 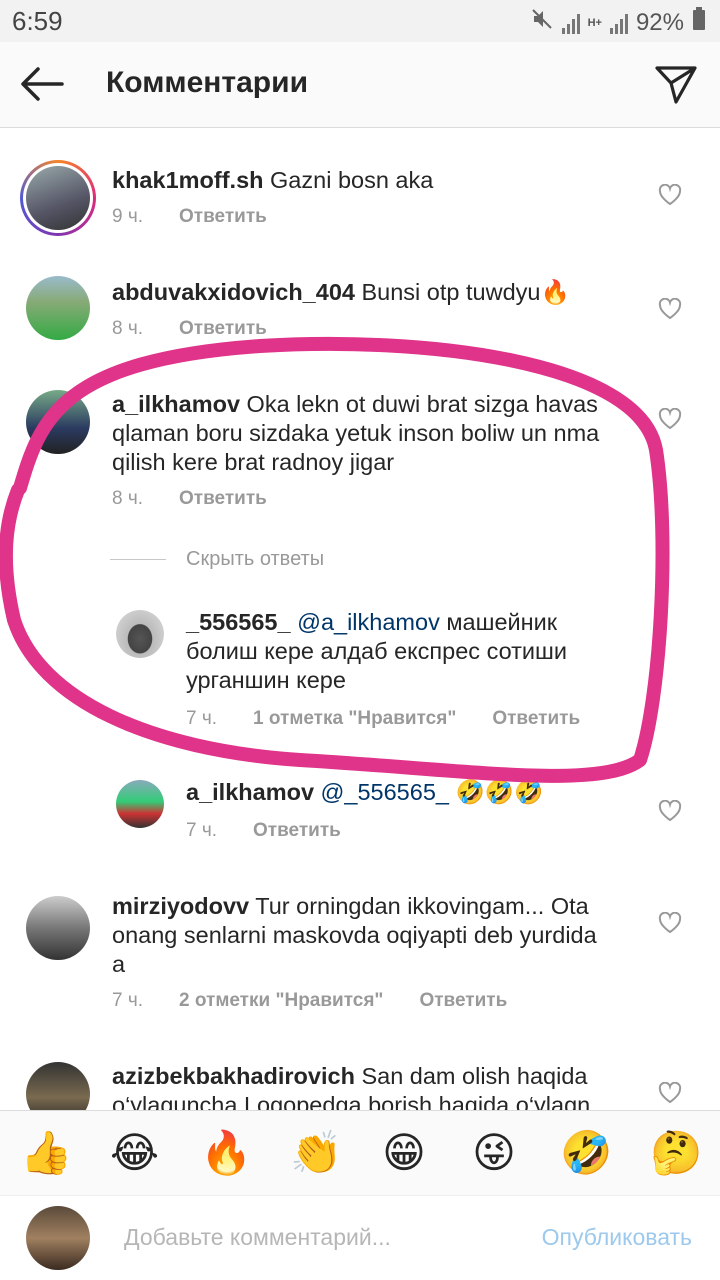 What do you see at coordinates (46, 1153) in the screenshot?
I see `thumbs-up-emoji-icon: 👍` at bounding box center [46, 1153].